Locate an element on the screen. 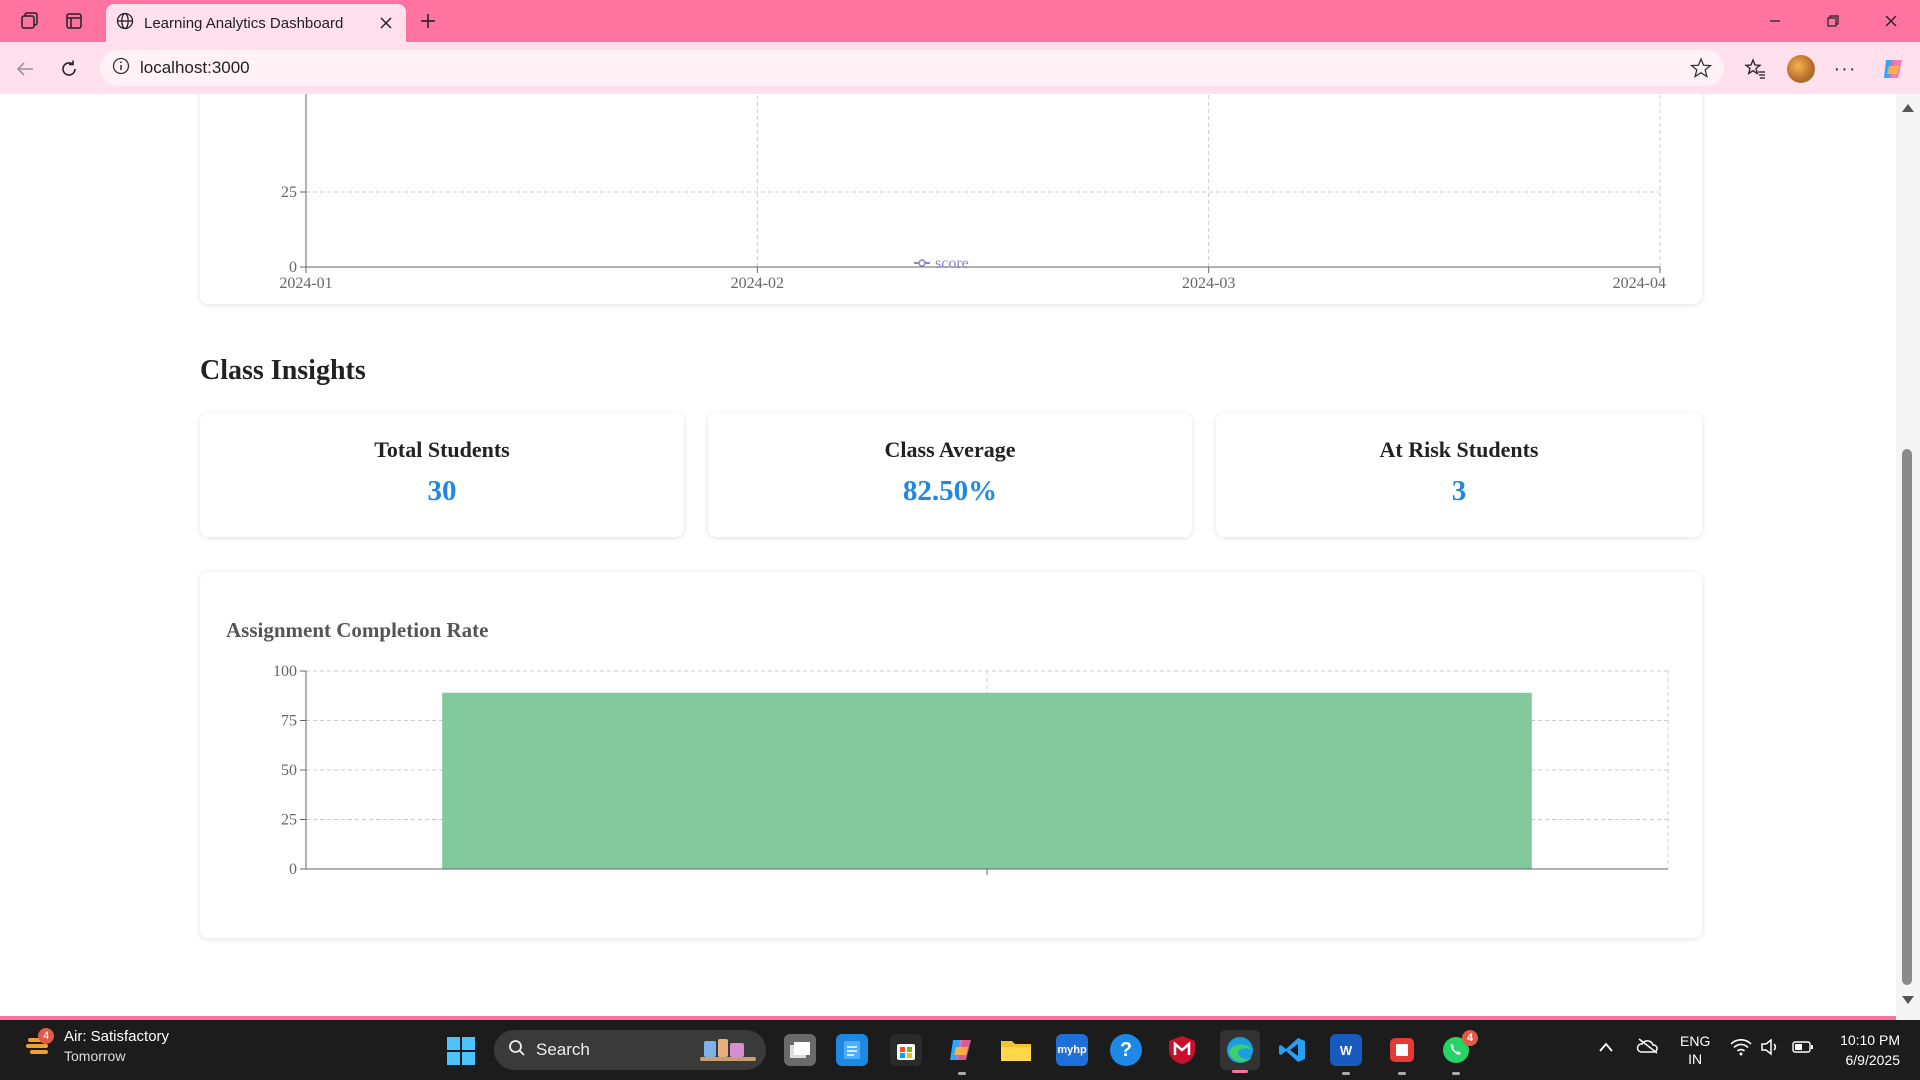 The image size is (1920, 1080). back-icon is located at coordinates (25, 69).